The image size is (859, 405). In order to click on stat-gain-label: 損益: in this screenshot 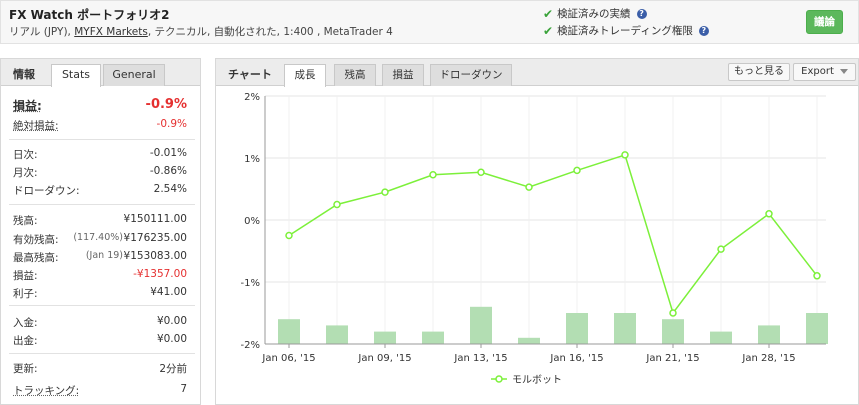, I will do `click(27, 105)`.